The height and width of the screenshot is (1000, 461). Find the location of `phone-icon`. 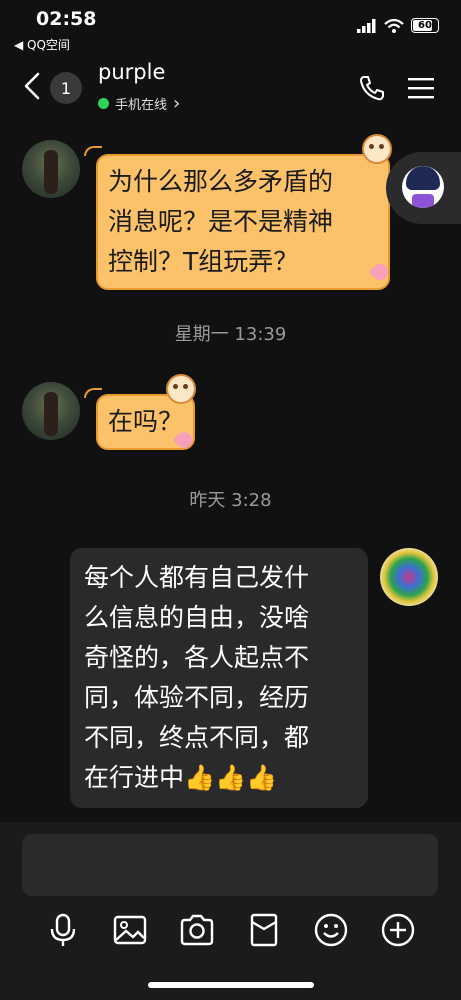

phone-icon is located at coordinates (372, 88).